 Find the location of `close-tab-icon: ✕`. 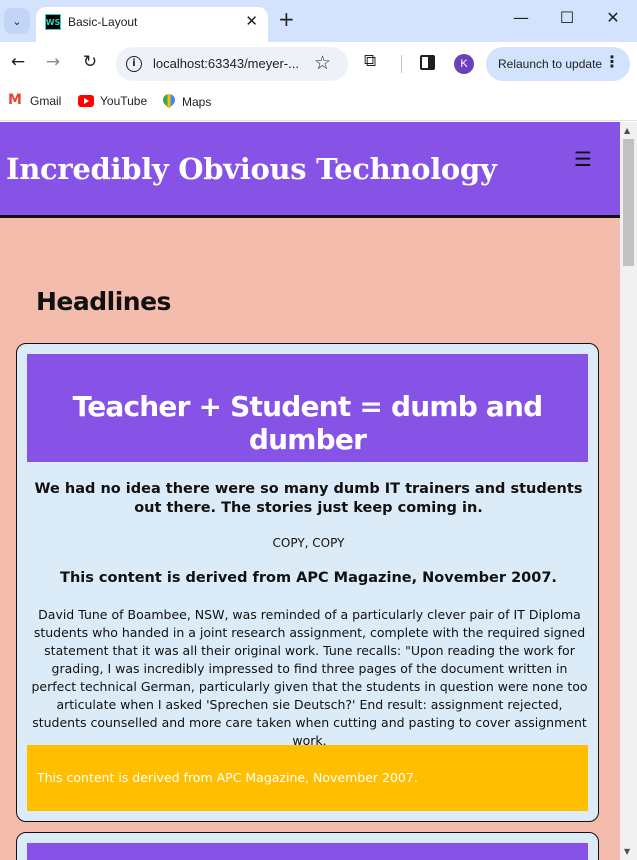

close-tab-icon: ✕ is located at coordinates (251, 21).